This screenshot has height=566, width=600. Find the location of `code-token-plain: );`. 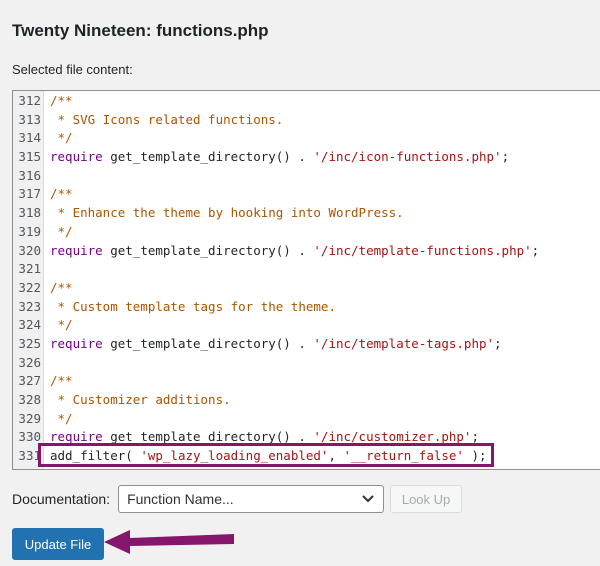

code-token-plain: ); is located at coordinates (475, 456).